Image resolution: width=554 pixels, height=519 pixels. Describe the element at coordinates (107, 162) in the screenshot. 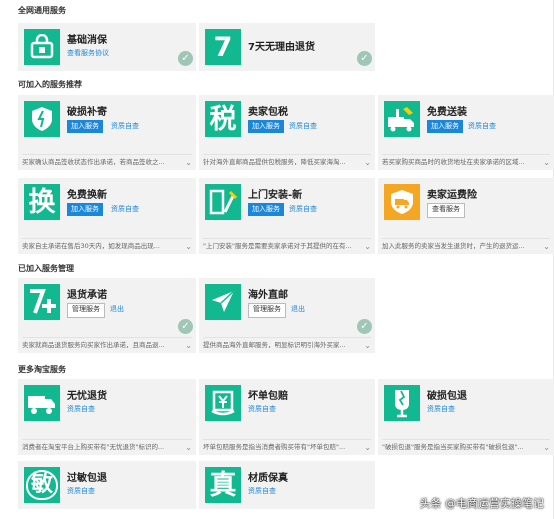

I see `service-description: 买家确认商品签收状态作出承诺，若商品签收之... ⌄` at that location.